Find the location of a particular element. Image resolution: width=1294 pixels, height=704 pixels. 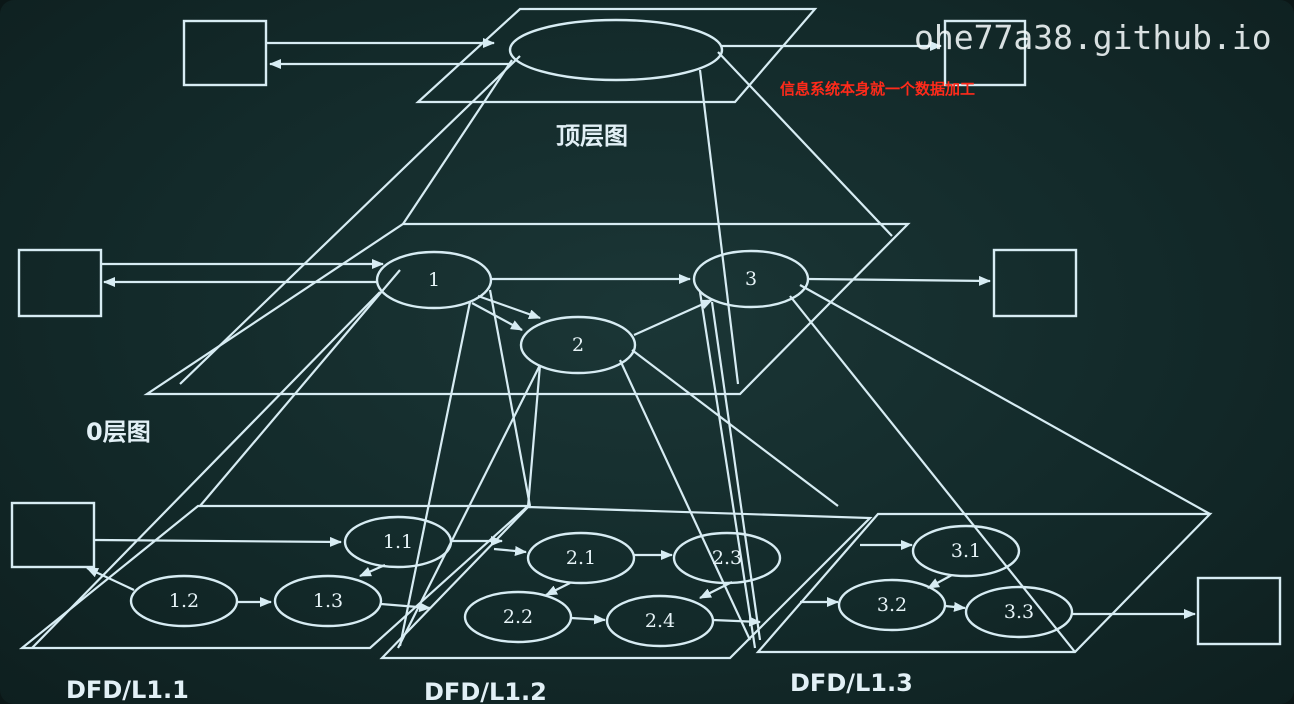

top-level-label: 顶层图 is located at coordinates (592, 136).